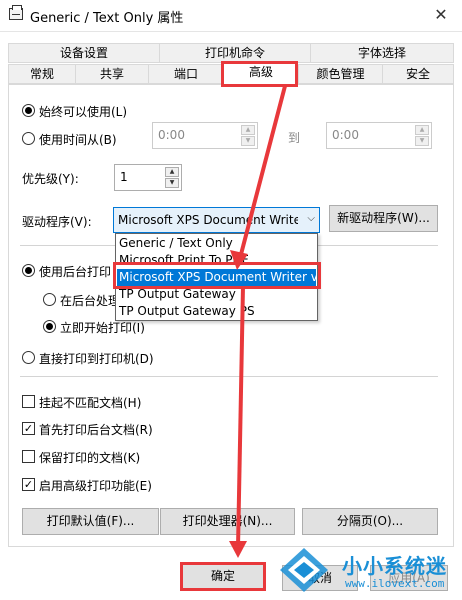 The width and height of the screenshot is (462, 600). Describe the element at coordinates (28, 428) in the screenshot. I see `print-spooled-first-checkbox: ✓` at that location.